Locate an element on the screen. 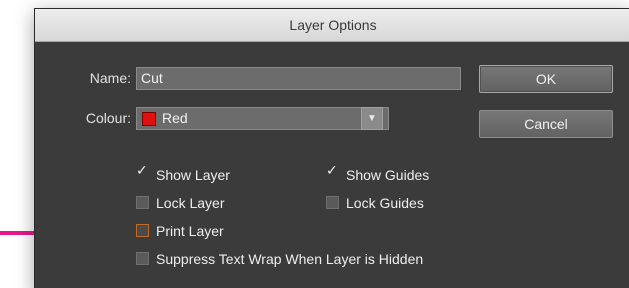  show-guides-checkbox: ✓ is located at coordinates (332, 172).